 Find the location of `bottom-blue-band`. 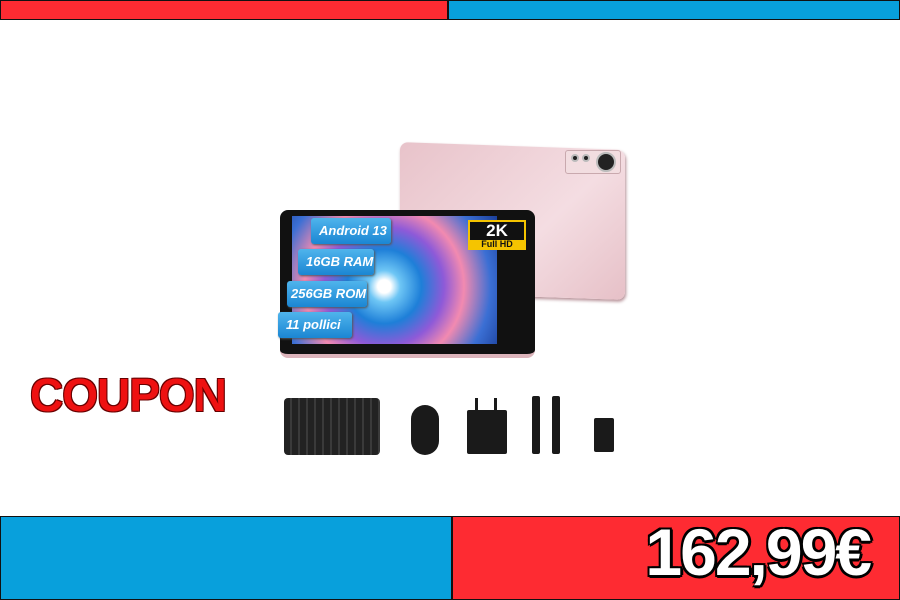

bottom-blue-band is located at coordinates (226, 558).